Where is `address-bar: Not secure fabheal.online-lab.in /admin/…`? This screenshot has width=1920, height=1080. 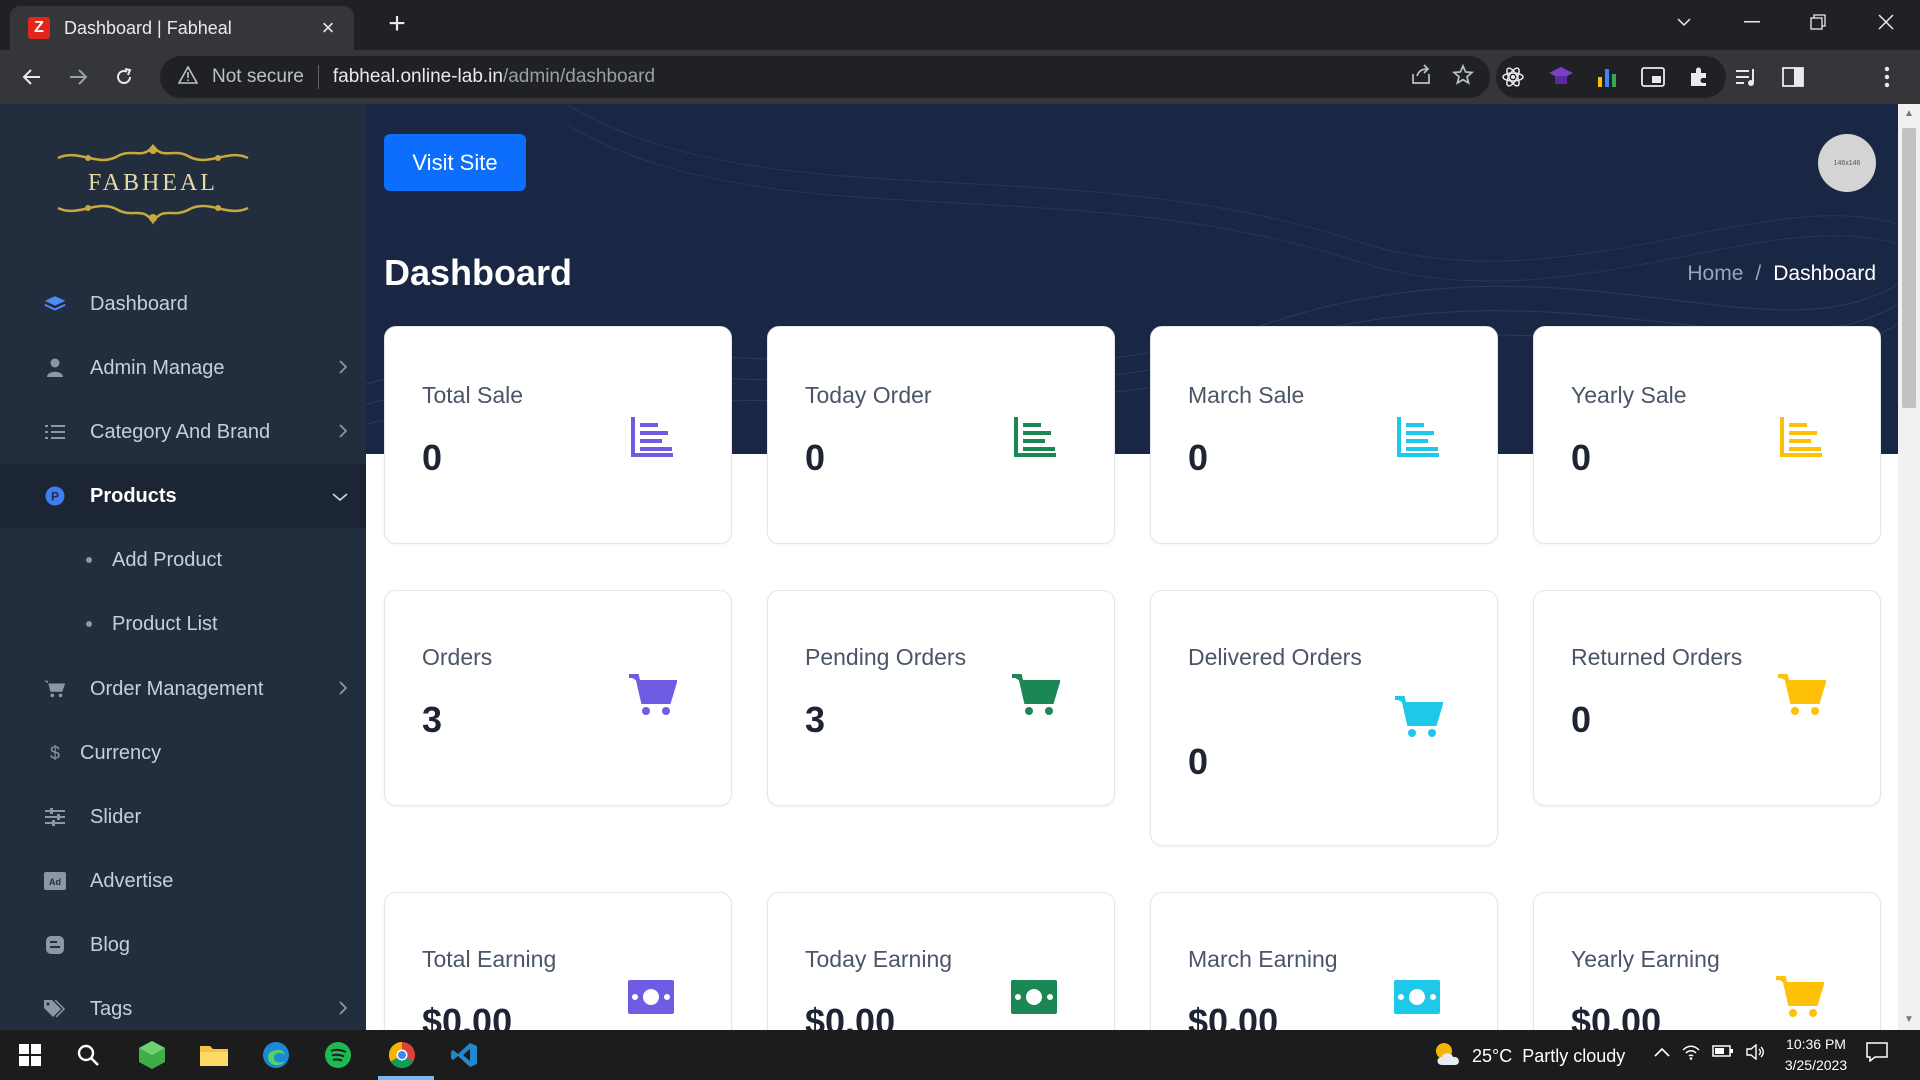 address-bar: Not secure fabheal.online-lab.in /admin/… is located at coordinates (825, 77).